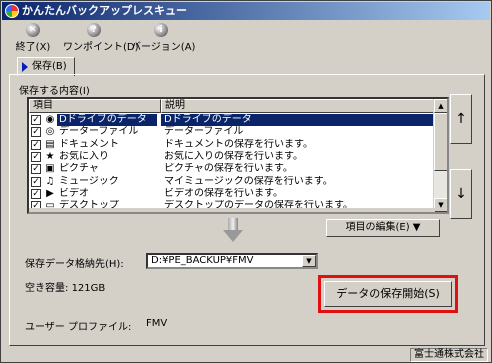  Describe the element at coordinates (223, 193) in the screenshot. I see `item-description: ビデオの保存を行います。` at that location.